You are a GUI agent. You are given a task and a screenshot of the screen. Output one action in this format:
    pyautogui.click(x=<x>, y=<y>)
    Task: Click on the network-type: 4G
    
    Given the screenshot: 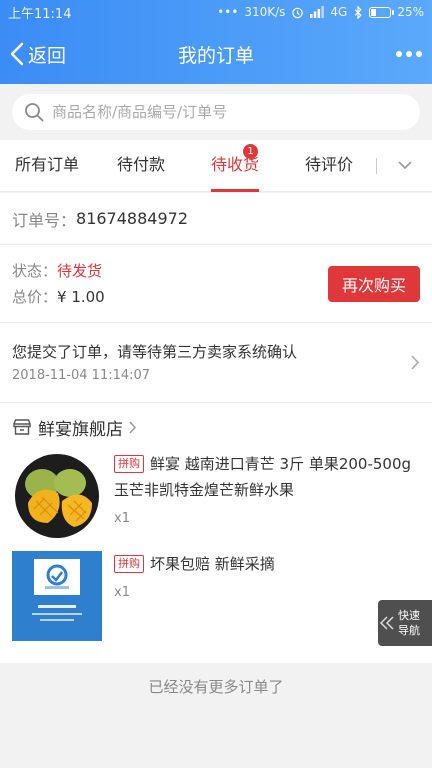 What is the action you would take?
    pyautogui.click(x=339, y=12)
    